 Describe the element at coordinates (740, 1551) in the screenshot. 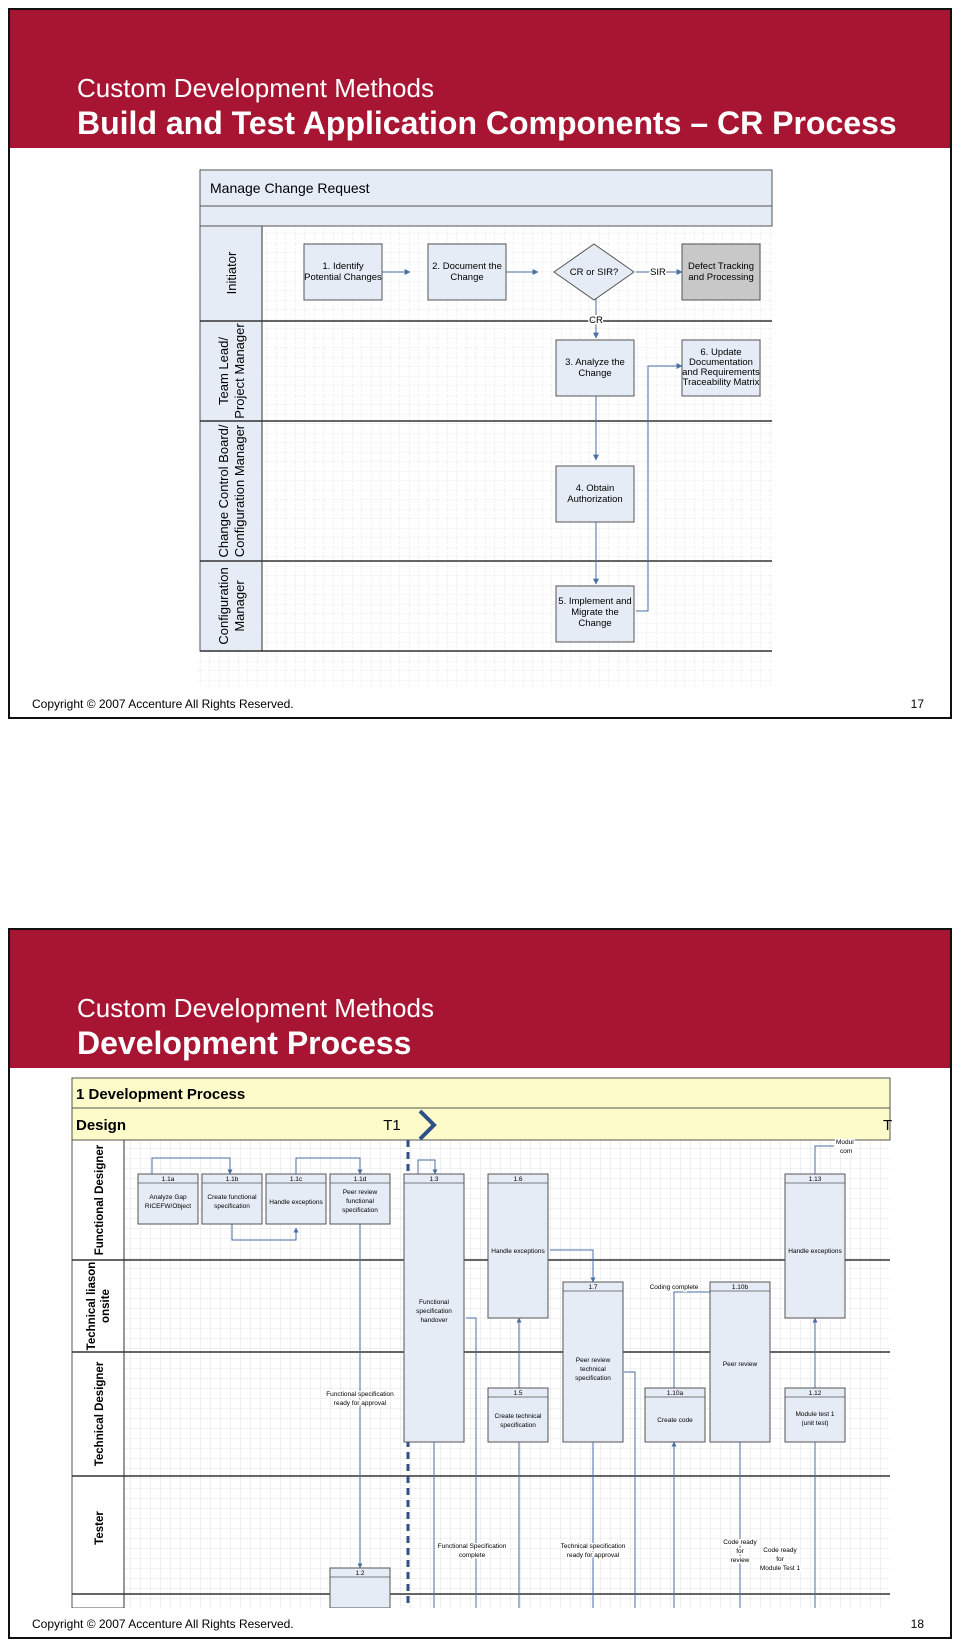

I see `note-code-ready-review-line2: for` at that location.